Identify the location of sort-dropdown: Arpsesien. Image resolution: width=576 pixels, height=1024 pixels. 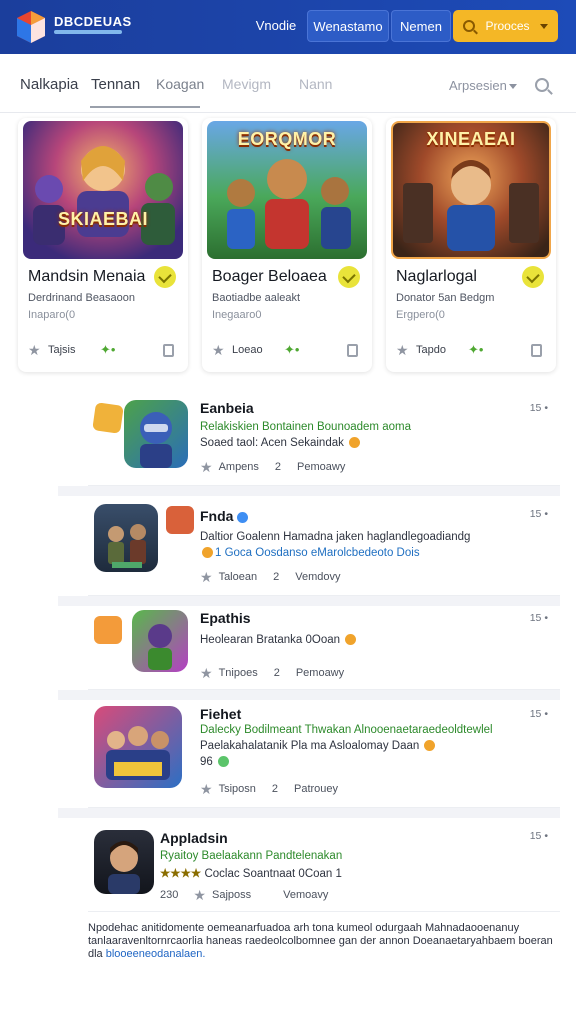
(478, 85).